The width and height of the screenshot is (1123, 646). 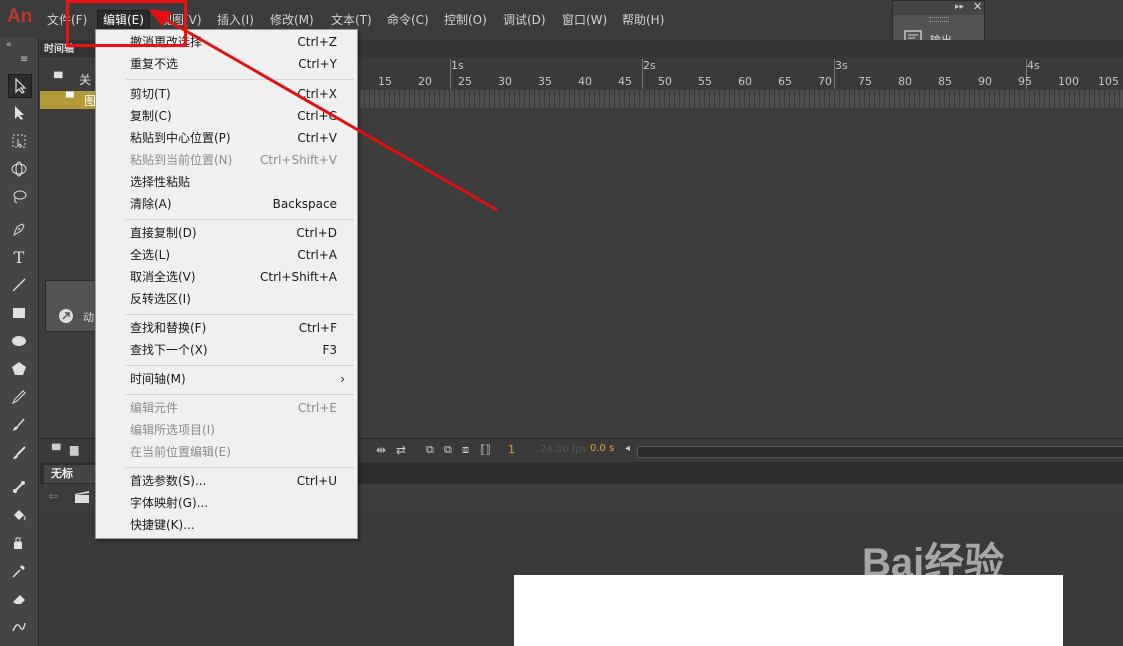 What do you see at coordinates (19, 169) in the screenshot?
I see `3d-rotation-tool-icon` at bounding box center [19, 169].